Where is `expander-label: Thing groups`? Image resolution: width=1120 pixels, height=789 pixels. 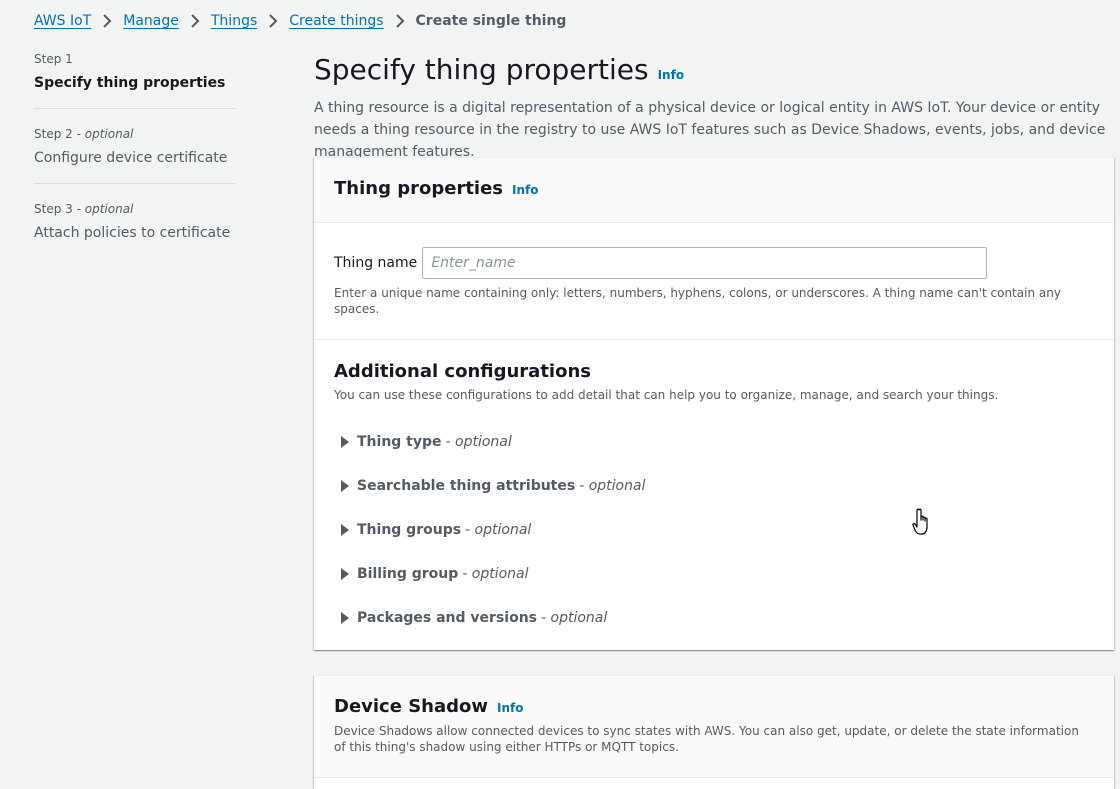 expander-label: Thing groups is located at coordinates (409, 530).